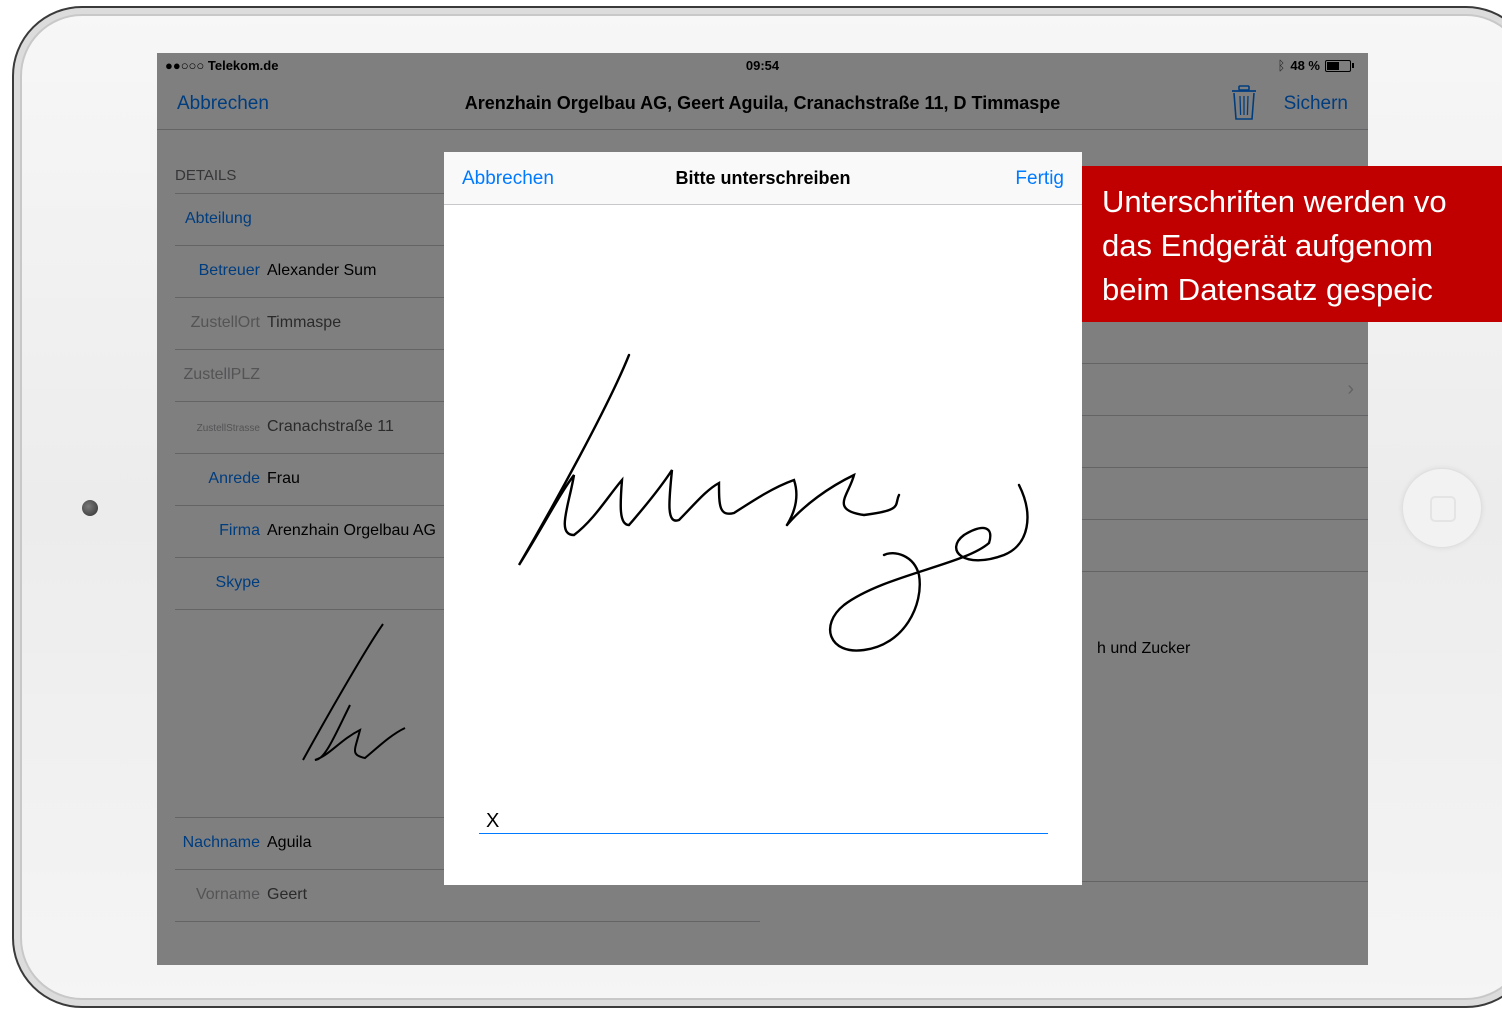 Image resolution: width=1502 pixels, height=1010 pixels. Describe the element at coordinates (493, 821) in the screenshot. I see `signature-x-mark: X` at that location.